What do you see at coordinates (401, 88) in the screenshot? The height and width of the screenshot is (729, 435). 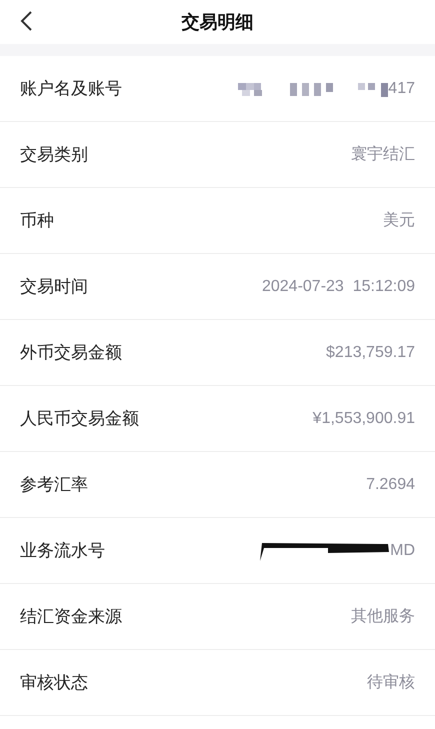 I see `field-value: 417` at bounding box center [401, 88].